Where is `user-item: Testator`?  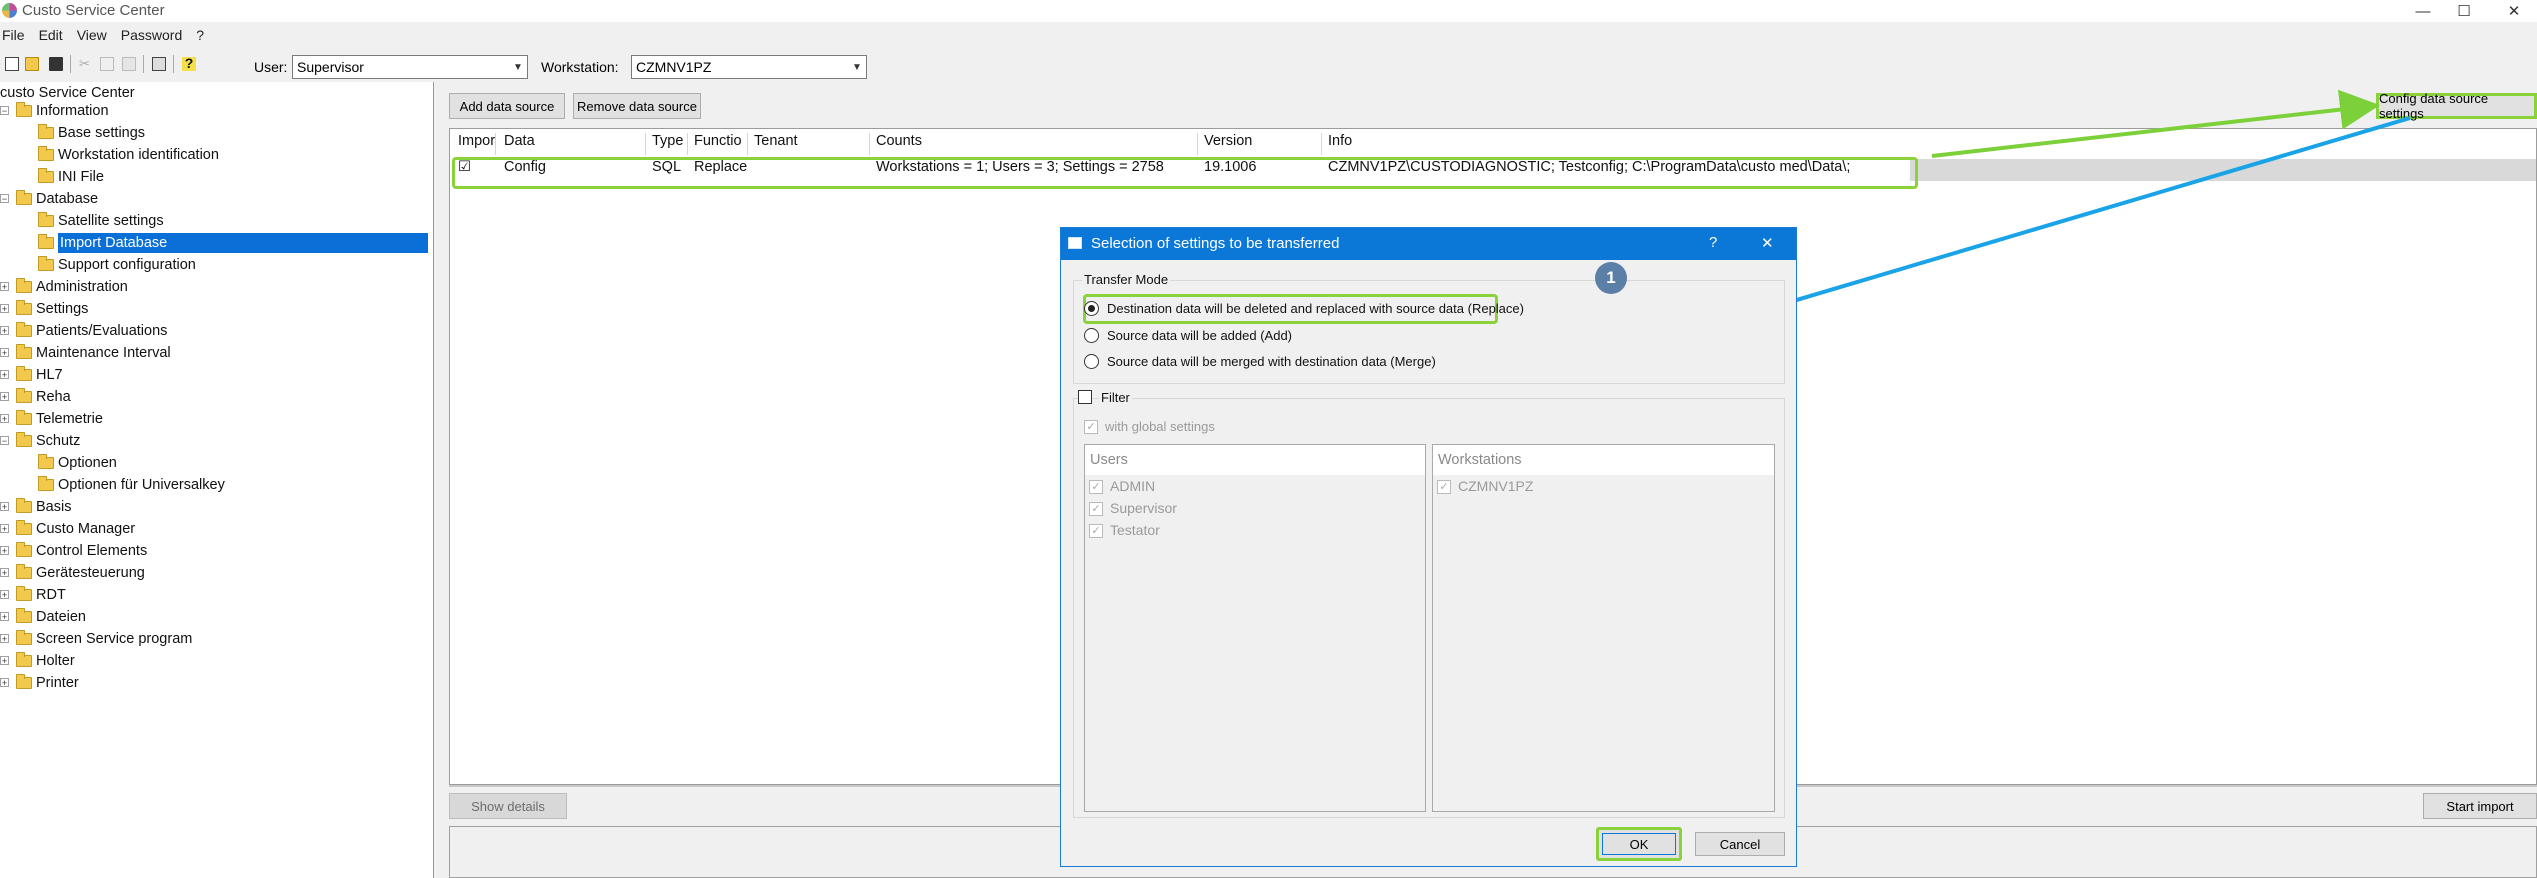 user-item: Testator is located at coordinates (1135, 530).